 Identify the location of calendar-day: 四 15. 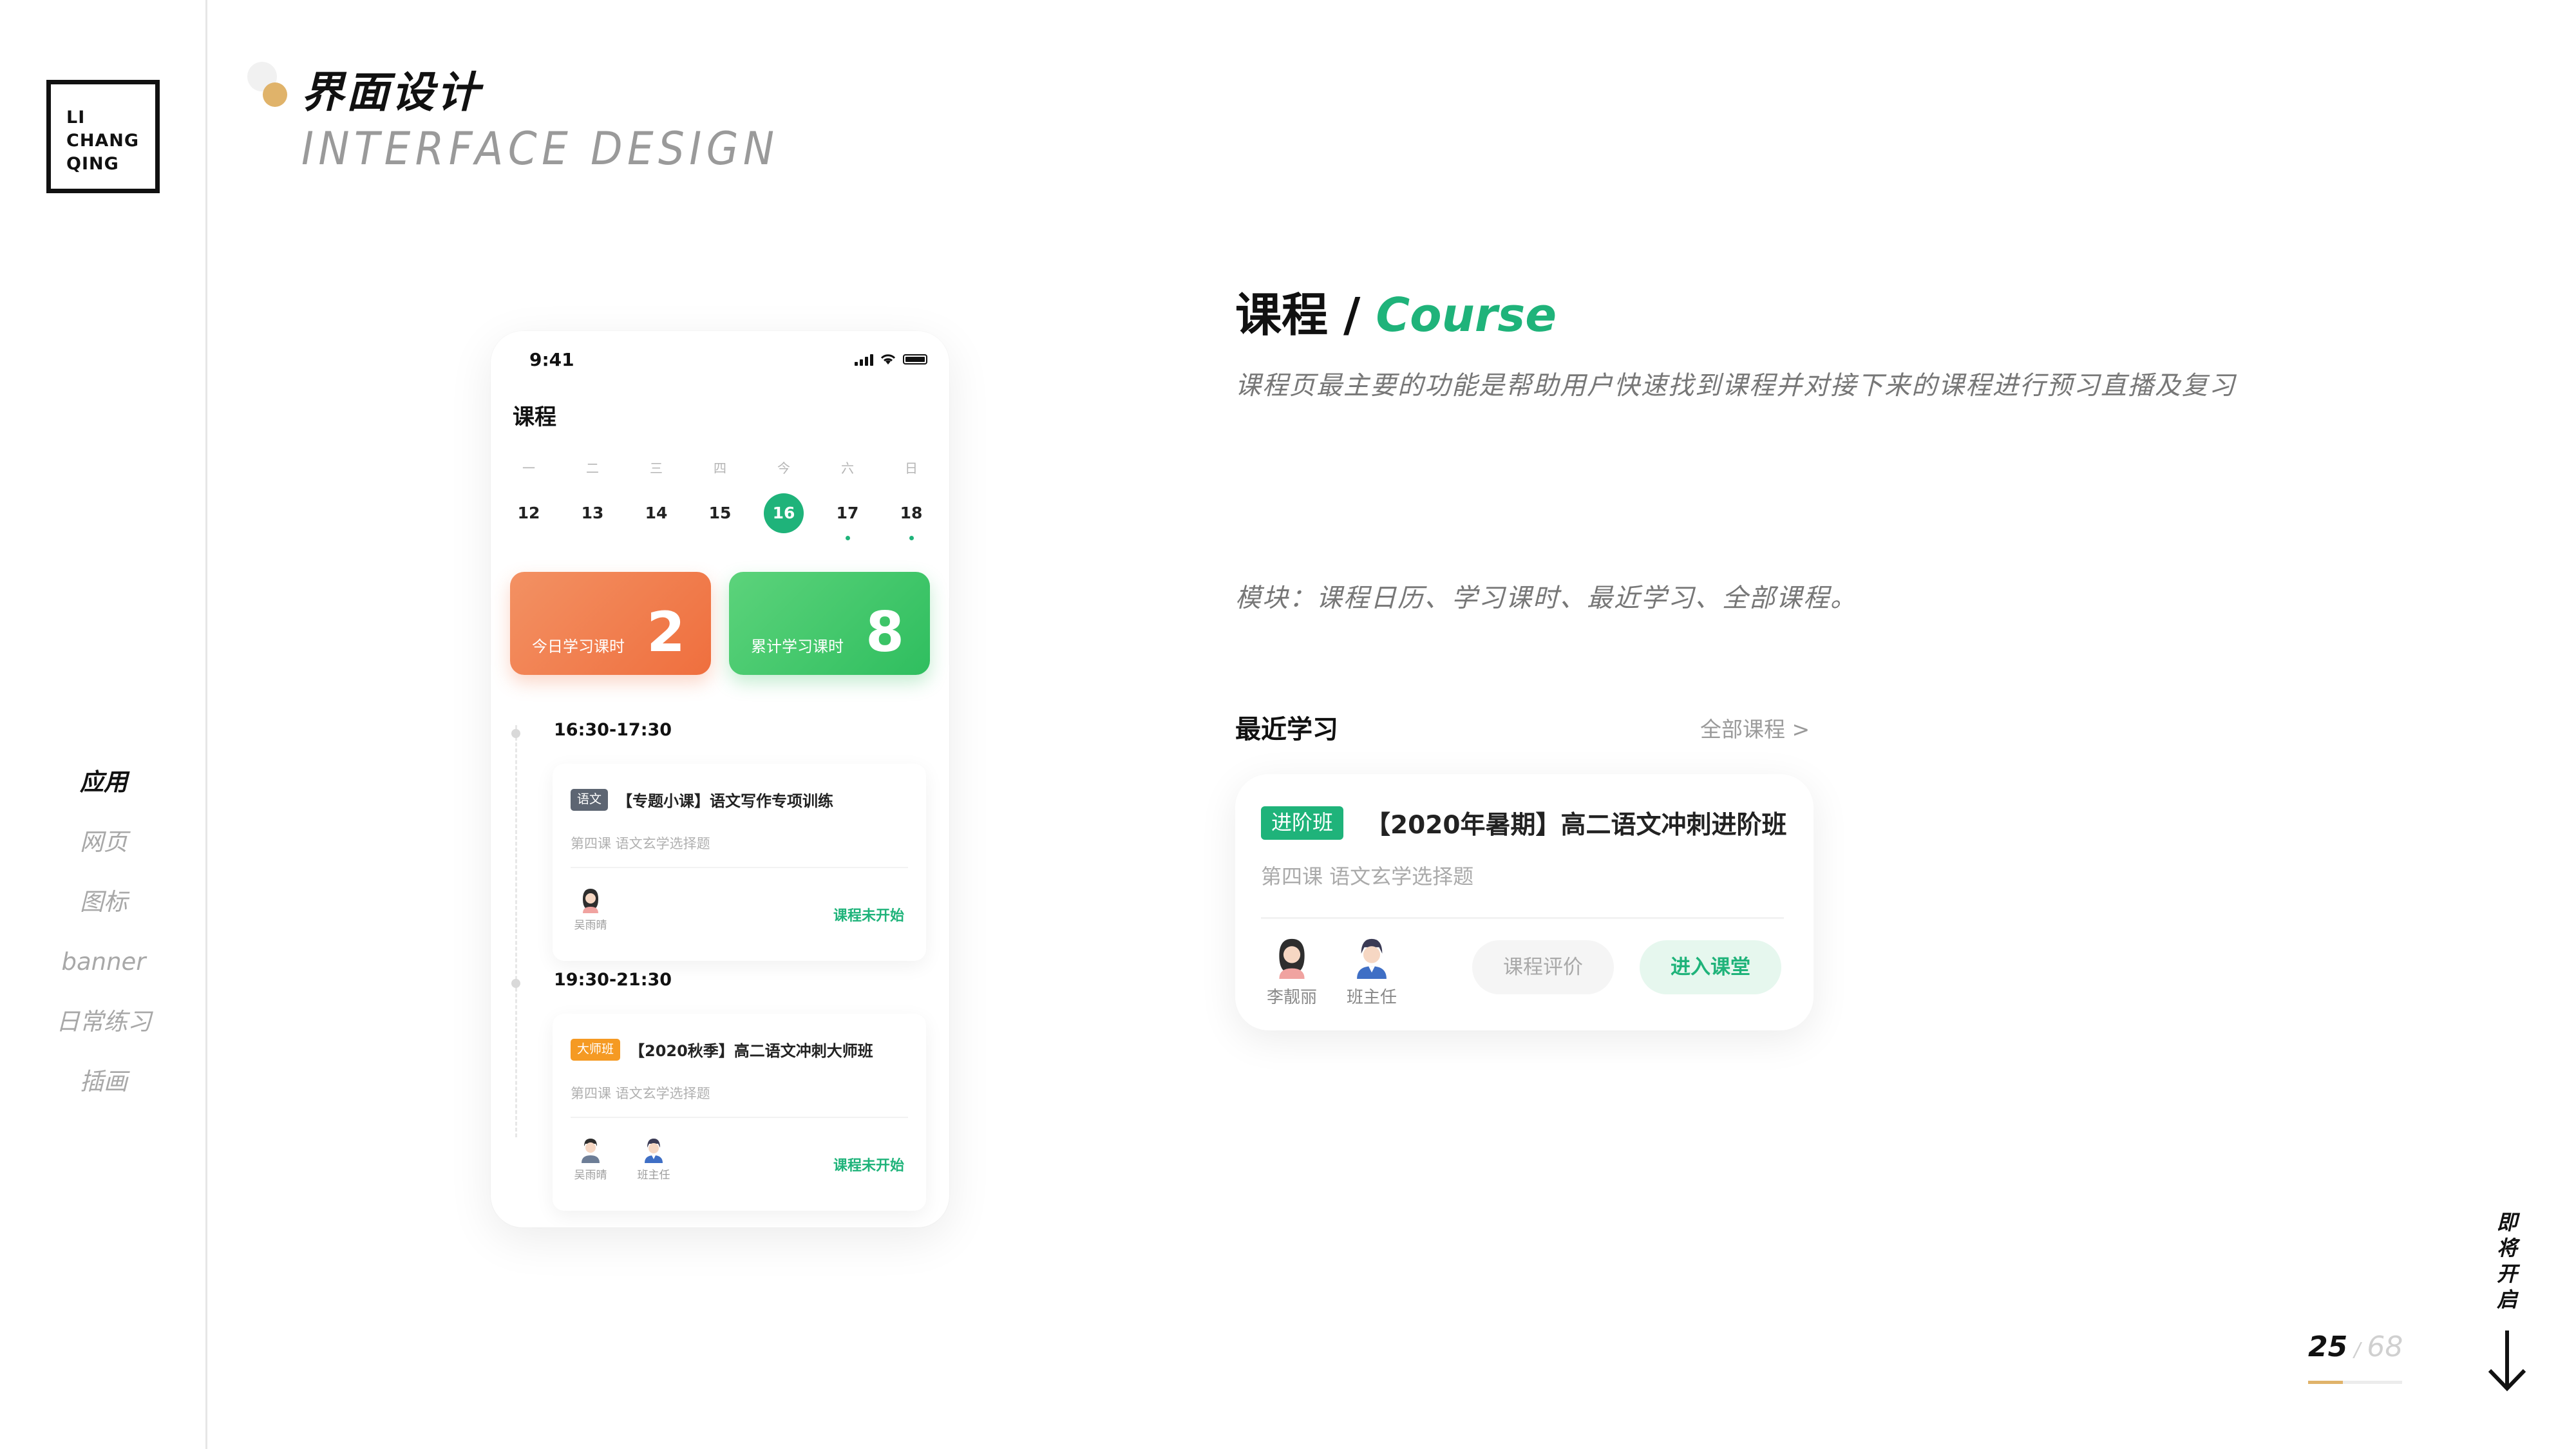
(720, 498).